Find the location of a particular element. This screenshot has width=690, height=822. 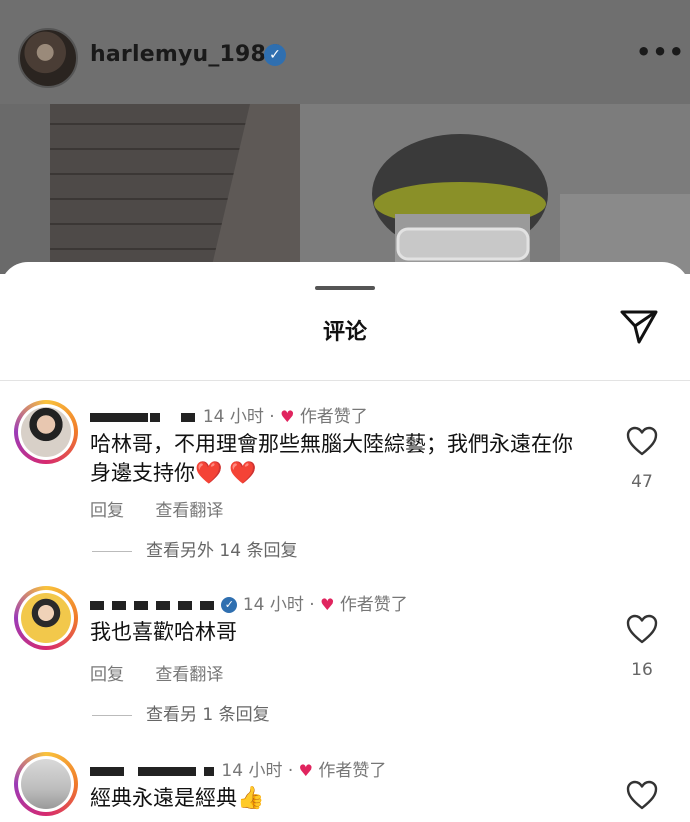

comment-meta: ✓ 14 小时 · ♥ 作者赞了 is located at coordinates (249, 602).